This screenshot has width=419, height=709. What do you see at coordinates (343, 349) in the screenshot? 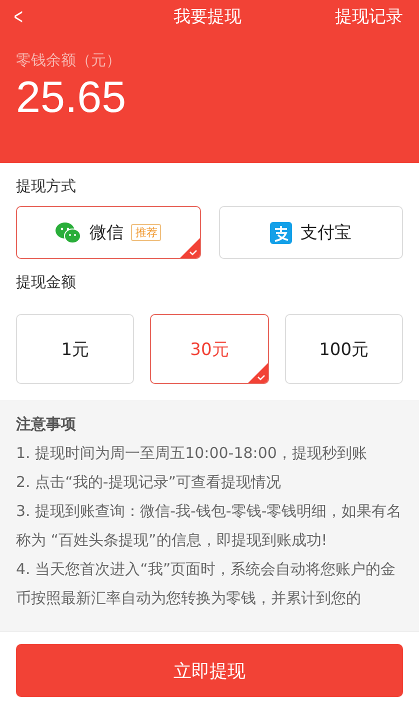
I see `amount-option: 100元` at bounding box center [343, 349].